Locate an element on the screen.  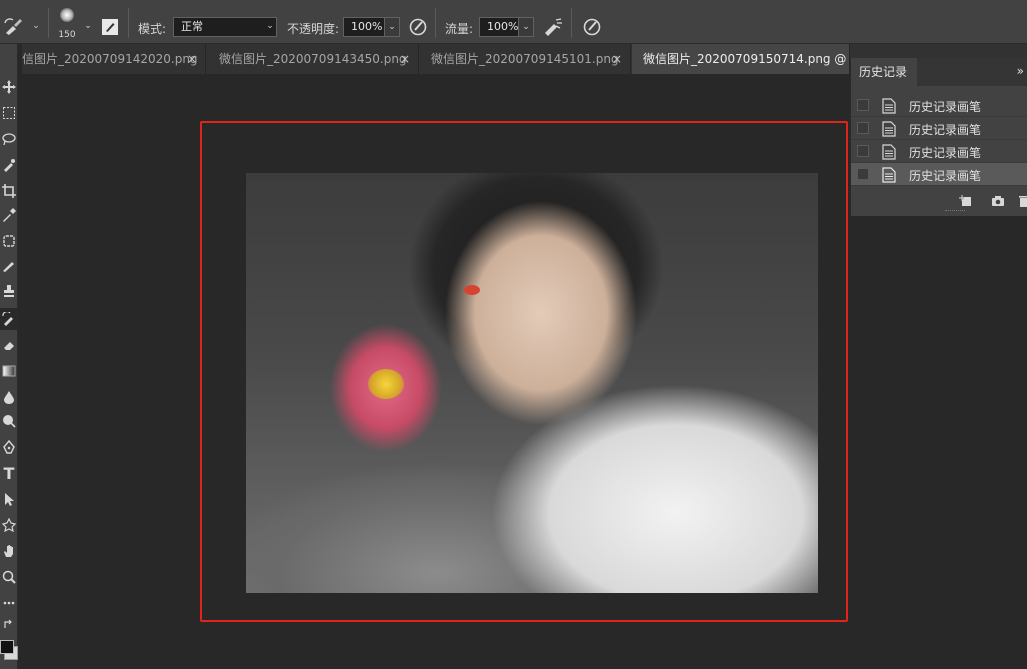
panel-resize-grip is located at coordinates (955, 211).